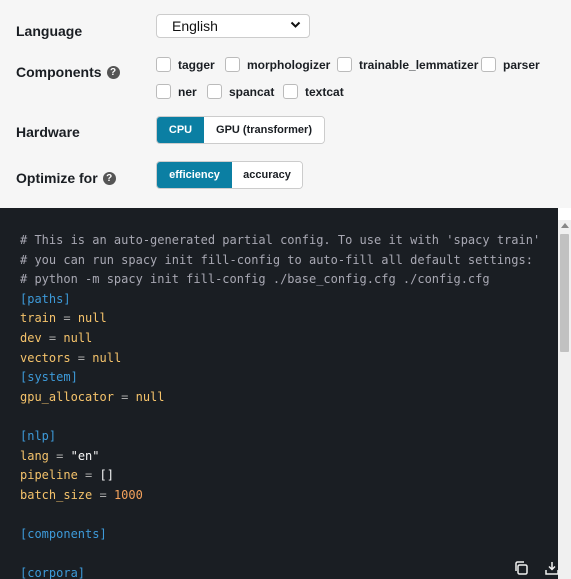 This screenshot has height=579, width=571. Describe the element at coordinates (564, 214) in the screenshot. I see `scrollbar-top` at that location.